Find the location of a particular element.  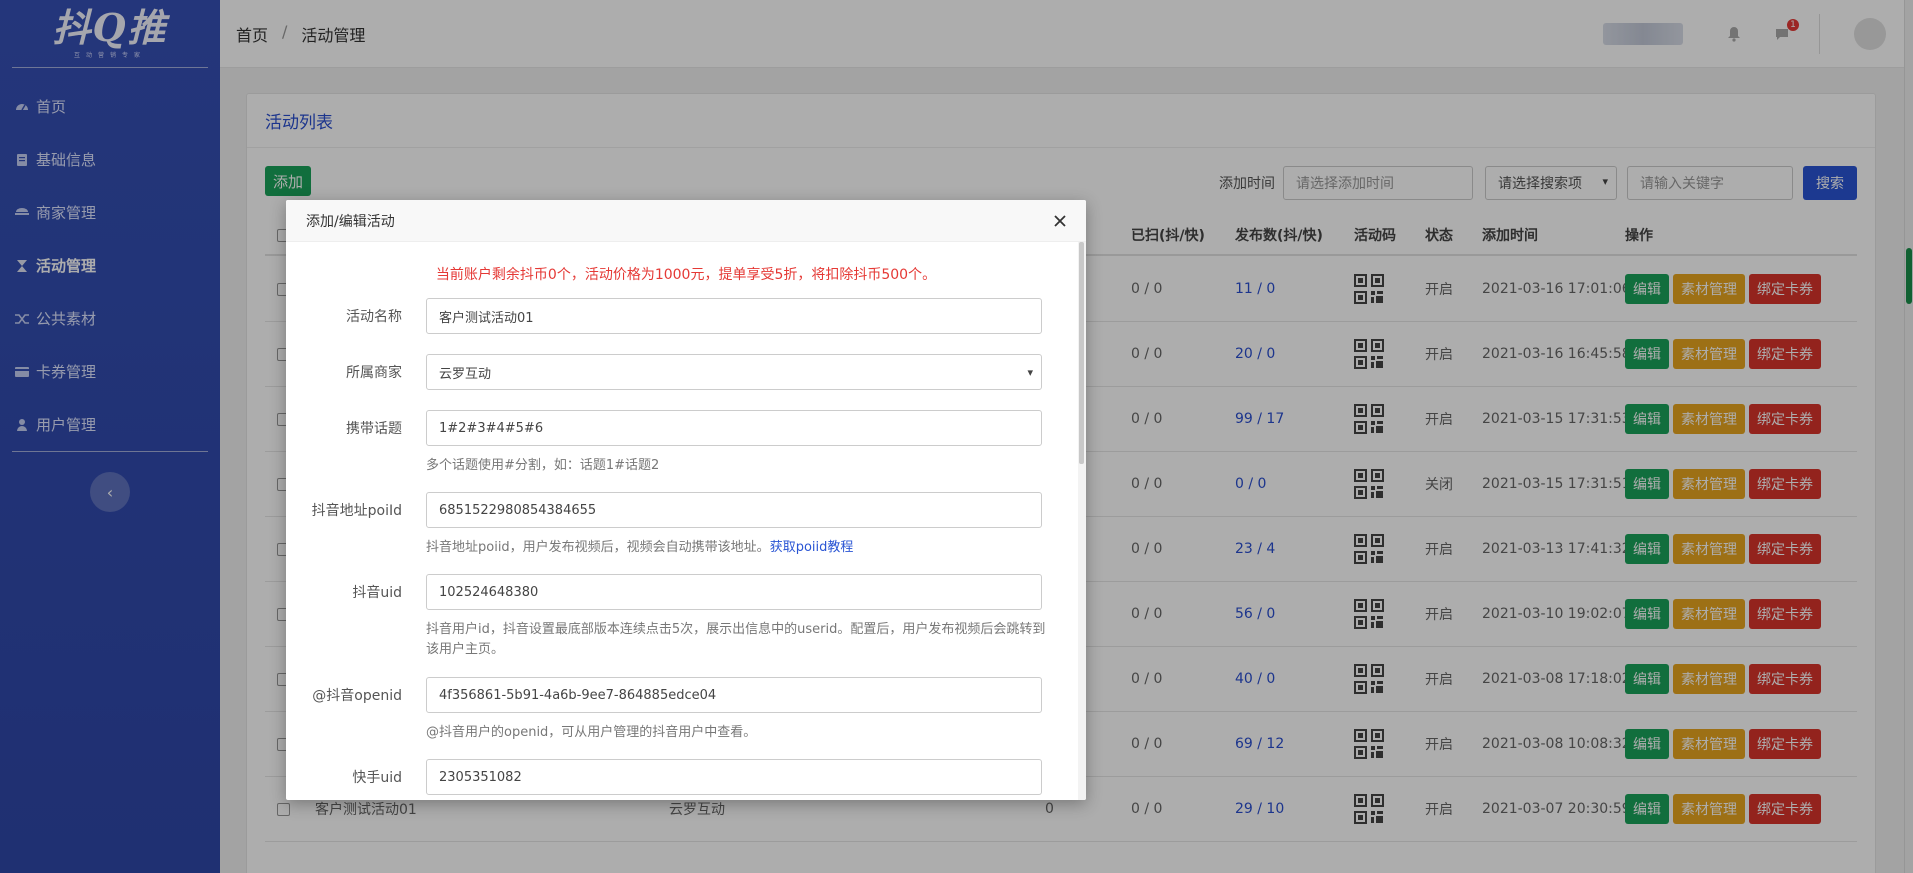

poi-help-text: 抖音地址poiid，用户发布视频后，视频会自动携带该地址。 is located at coordinates (598, 547).